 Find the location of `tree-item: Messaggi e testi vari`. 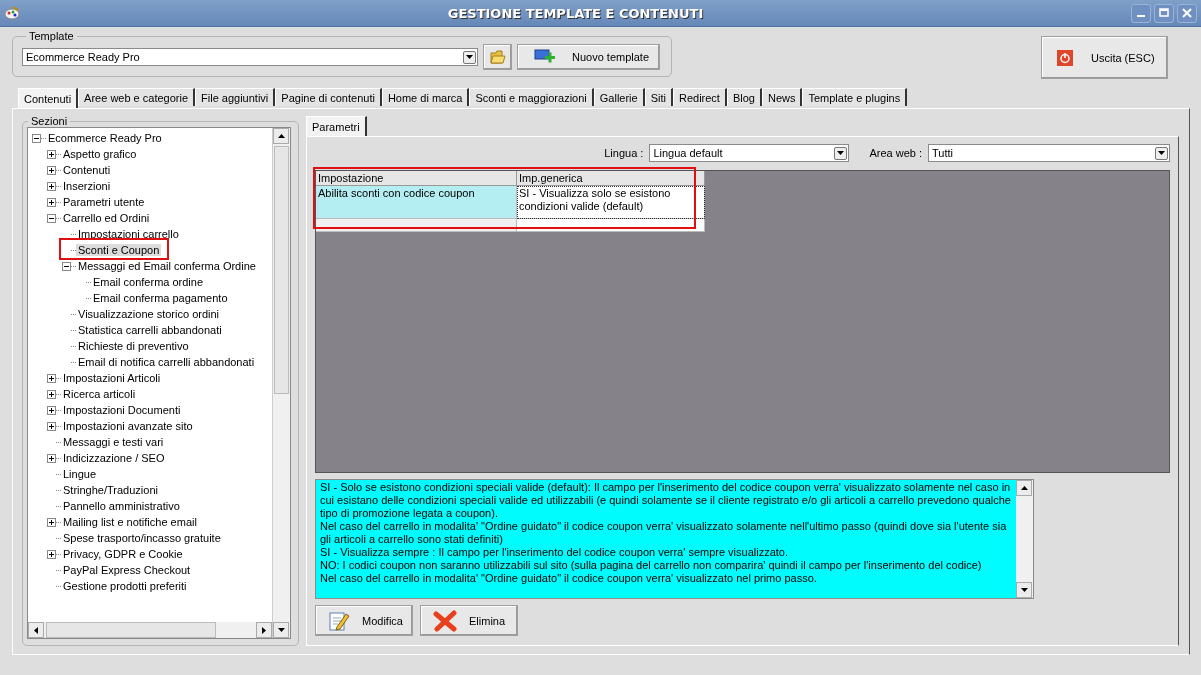

tree-item: Messaggi e testi vari is located at coordinates (113, 442).